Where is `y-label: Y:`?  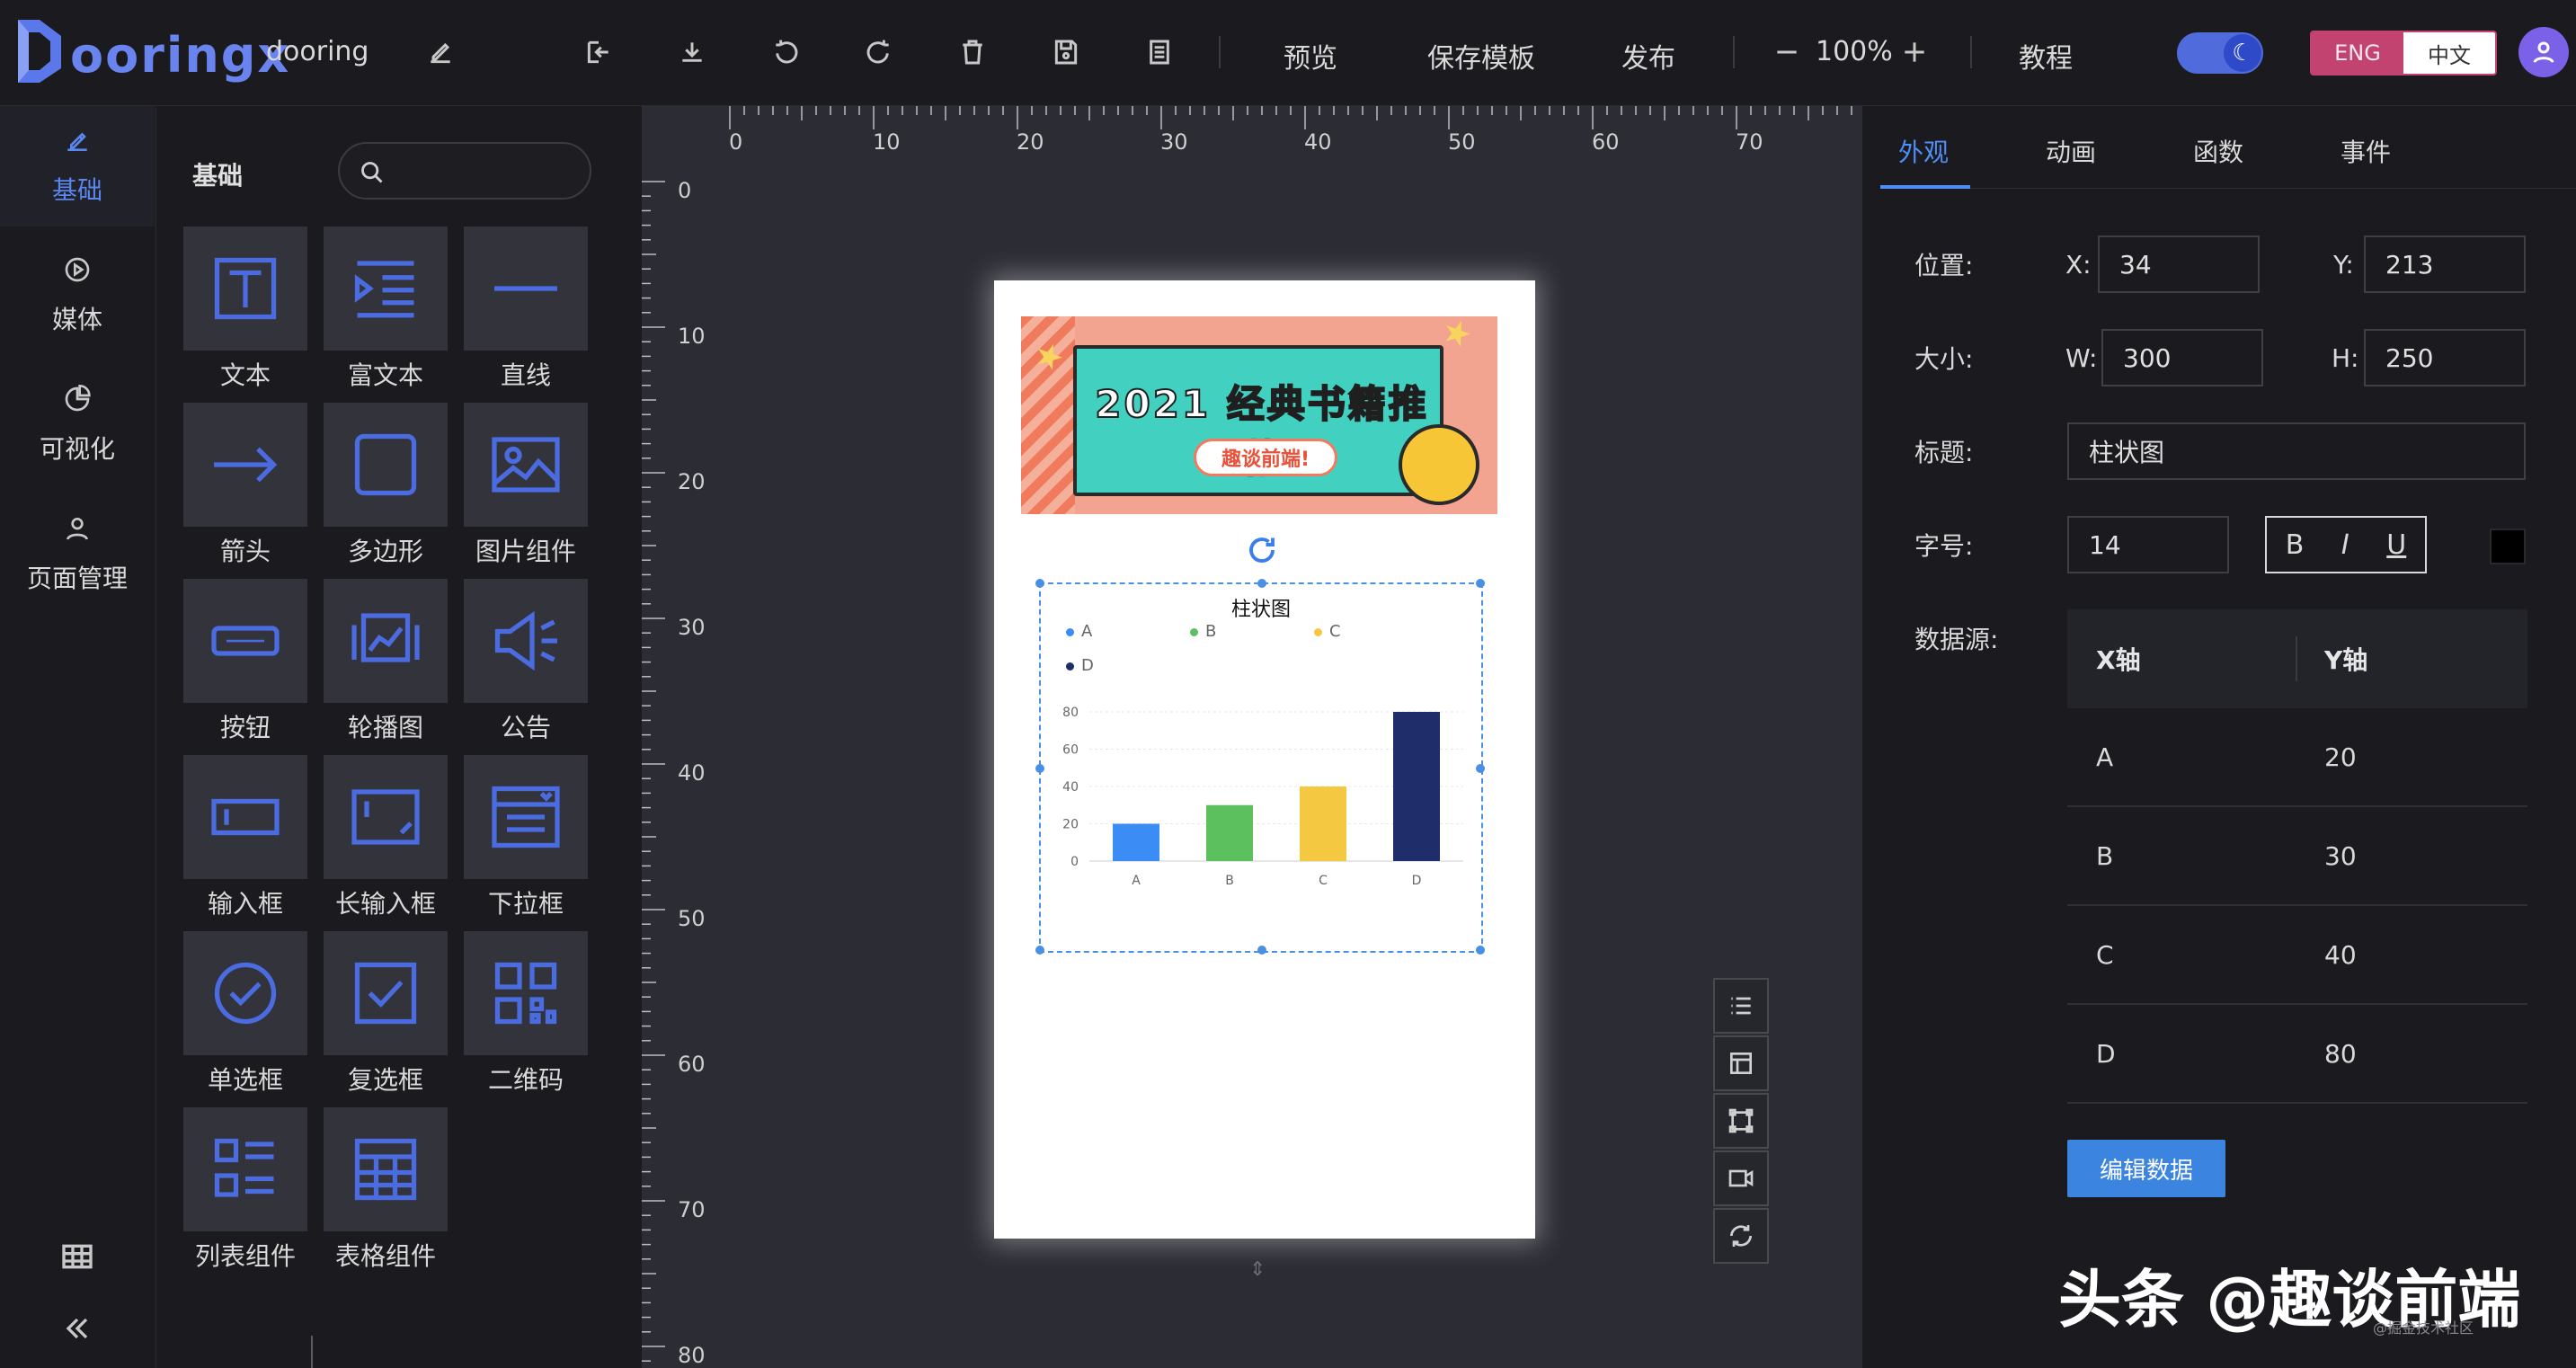 y-label: Y: is located at coordinates (2343, 265).